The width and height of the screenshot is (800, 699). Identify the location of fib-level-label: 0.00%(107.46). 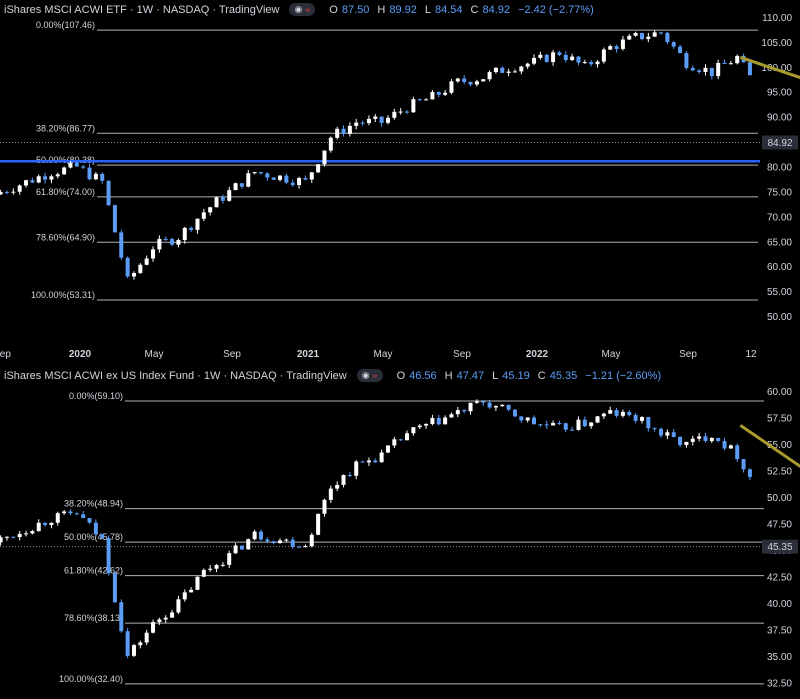
(65, 25).